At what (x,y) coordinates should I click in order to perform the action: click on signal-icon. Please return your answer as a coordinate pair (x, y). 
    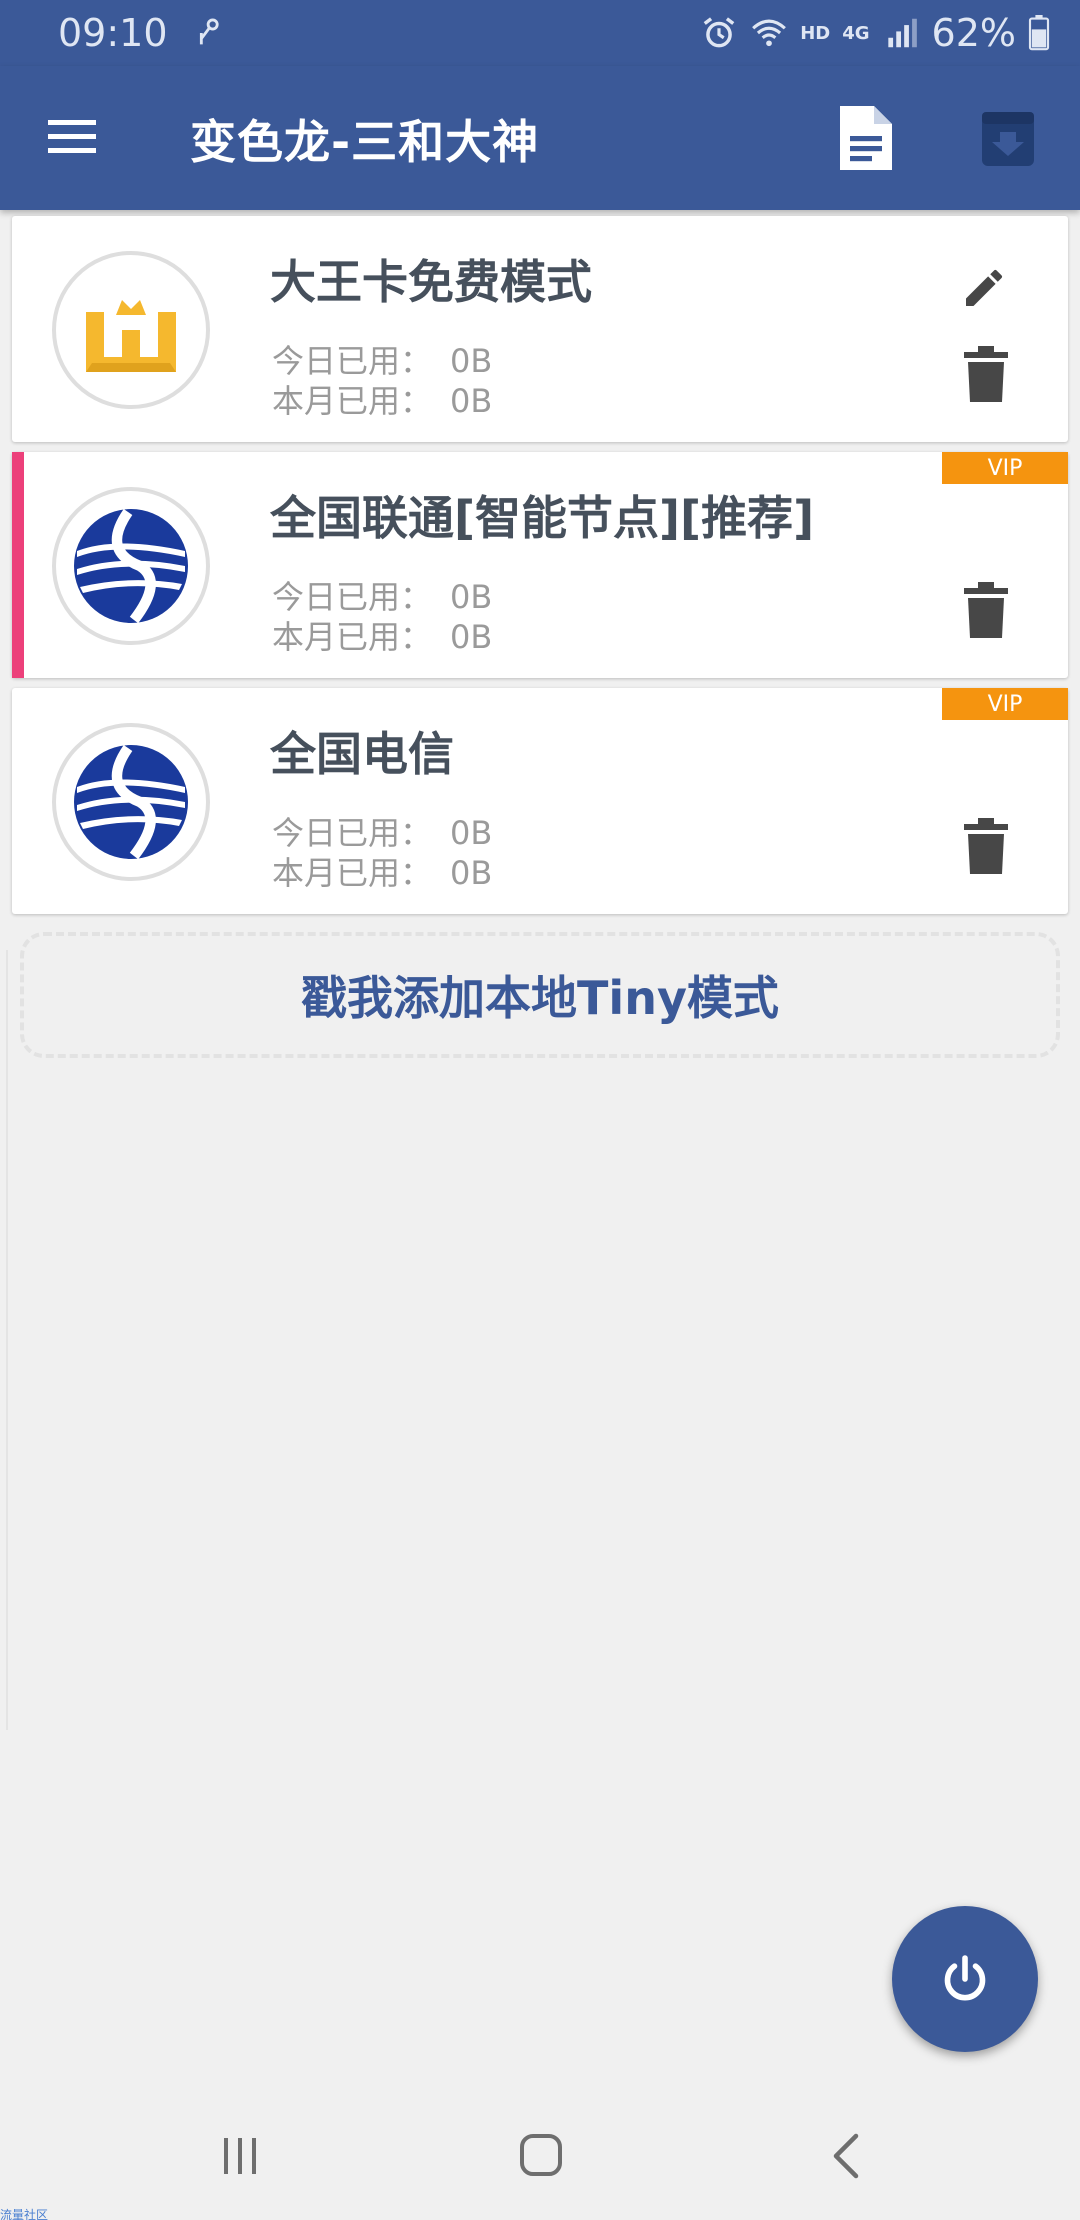
    Looking at the image, I should click on (902, 33).